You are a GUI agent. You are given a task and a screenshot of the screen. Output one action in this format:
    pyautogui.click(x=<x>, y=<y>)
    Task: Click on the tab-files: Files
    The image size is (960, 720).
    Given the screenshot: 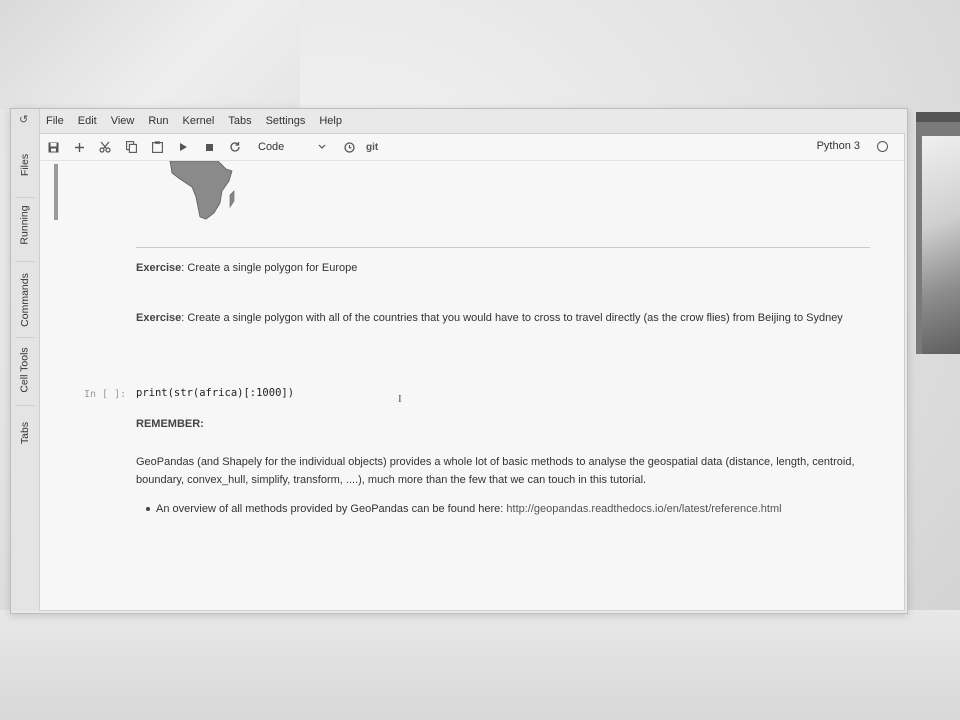 What is the action you would take?
    pyautogui.click(x=25, y=165)
    